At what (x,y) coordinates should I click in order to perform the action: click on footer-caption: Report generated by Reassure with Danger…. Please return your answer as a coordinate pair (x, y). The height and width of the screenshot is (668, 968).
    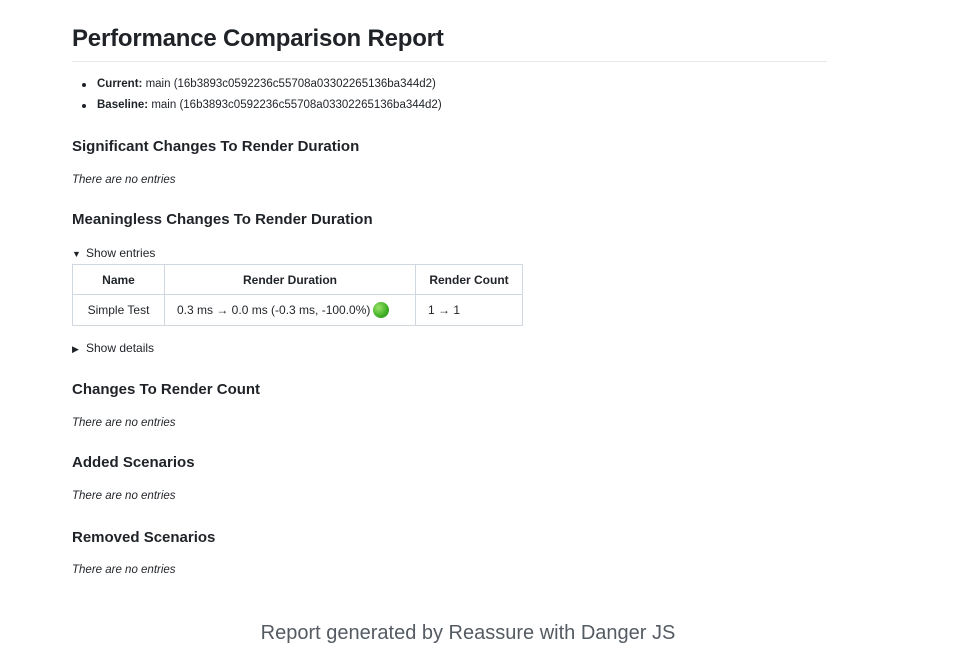
    Looking at the image, I should click on (468, 633).